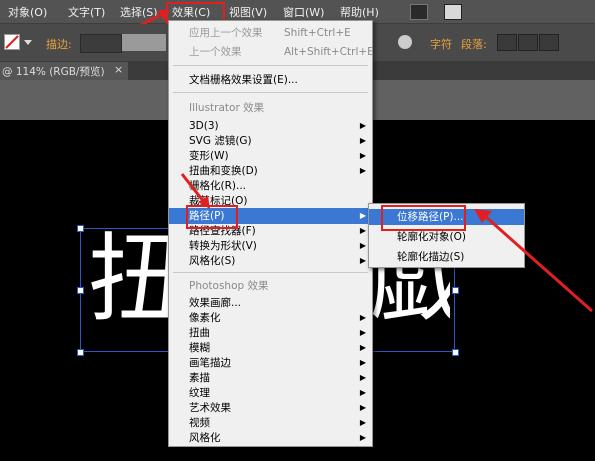 This screenshot has width=595, height=461. I want to click on menu-object: 对象(O), so click(27, 12).